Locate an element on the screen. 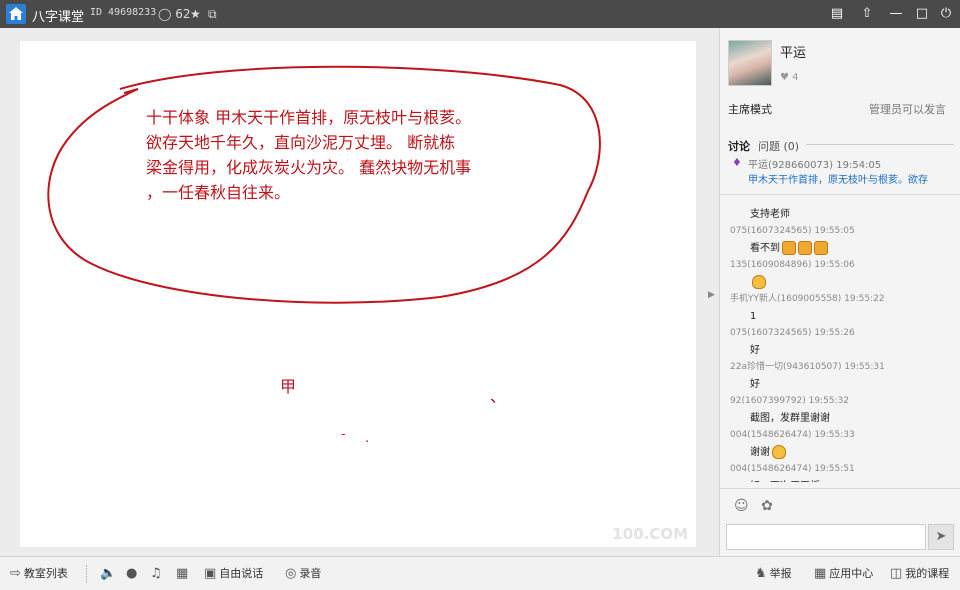 The image size is (960, 590). chat-meta: 075(1607324565) 19:55:26 is located at coordinates (842, 333).